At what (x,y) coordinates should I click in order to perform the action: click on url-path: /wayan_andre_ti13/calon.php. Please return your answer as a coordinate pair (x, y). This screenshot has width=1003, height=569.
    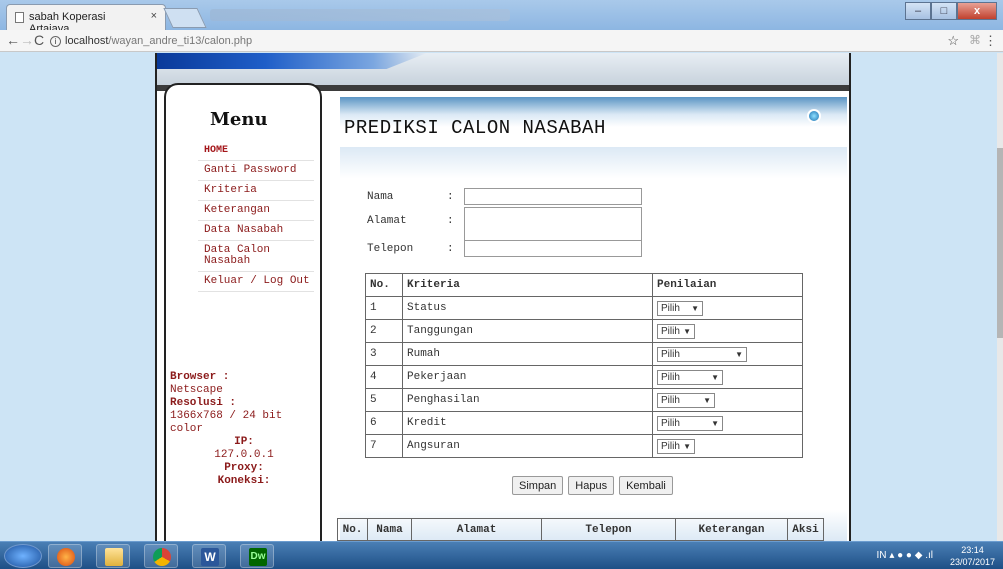
    Looking at the image, I should click on (180, 41).